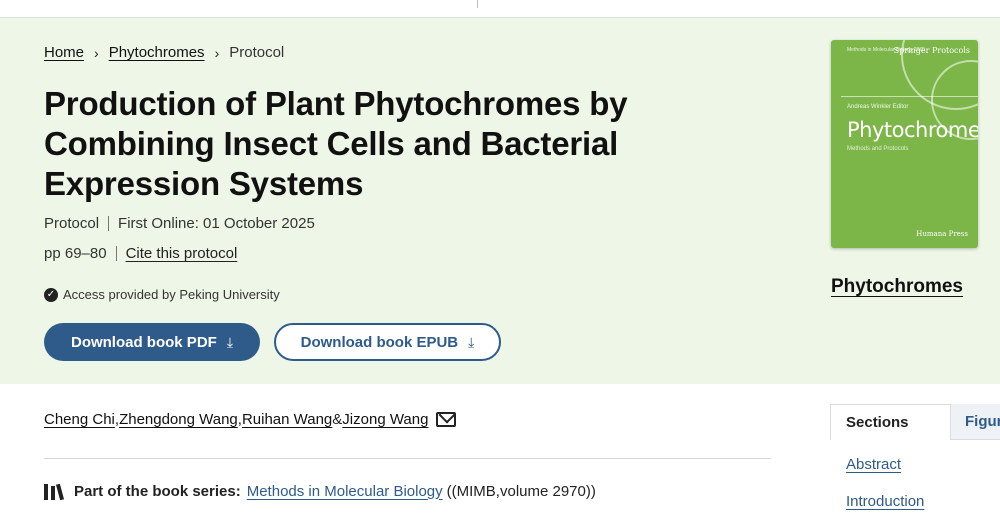 The width and height of the screenshot is (1000, 520). I want to click on books-icon, so click(55, 491).